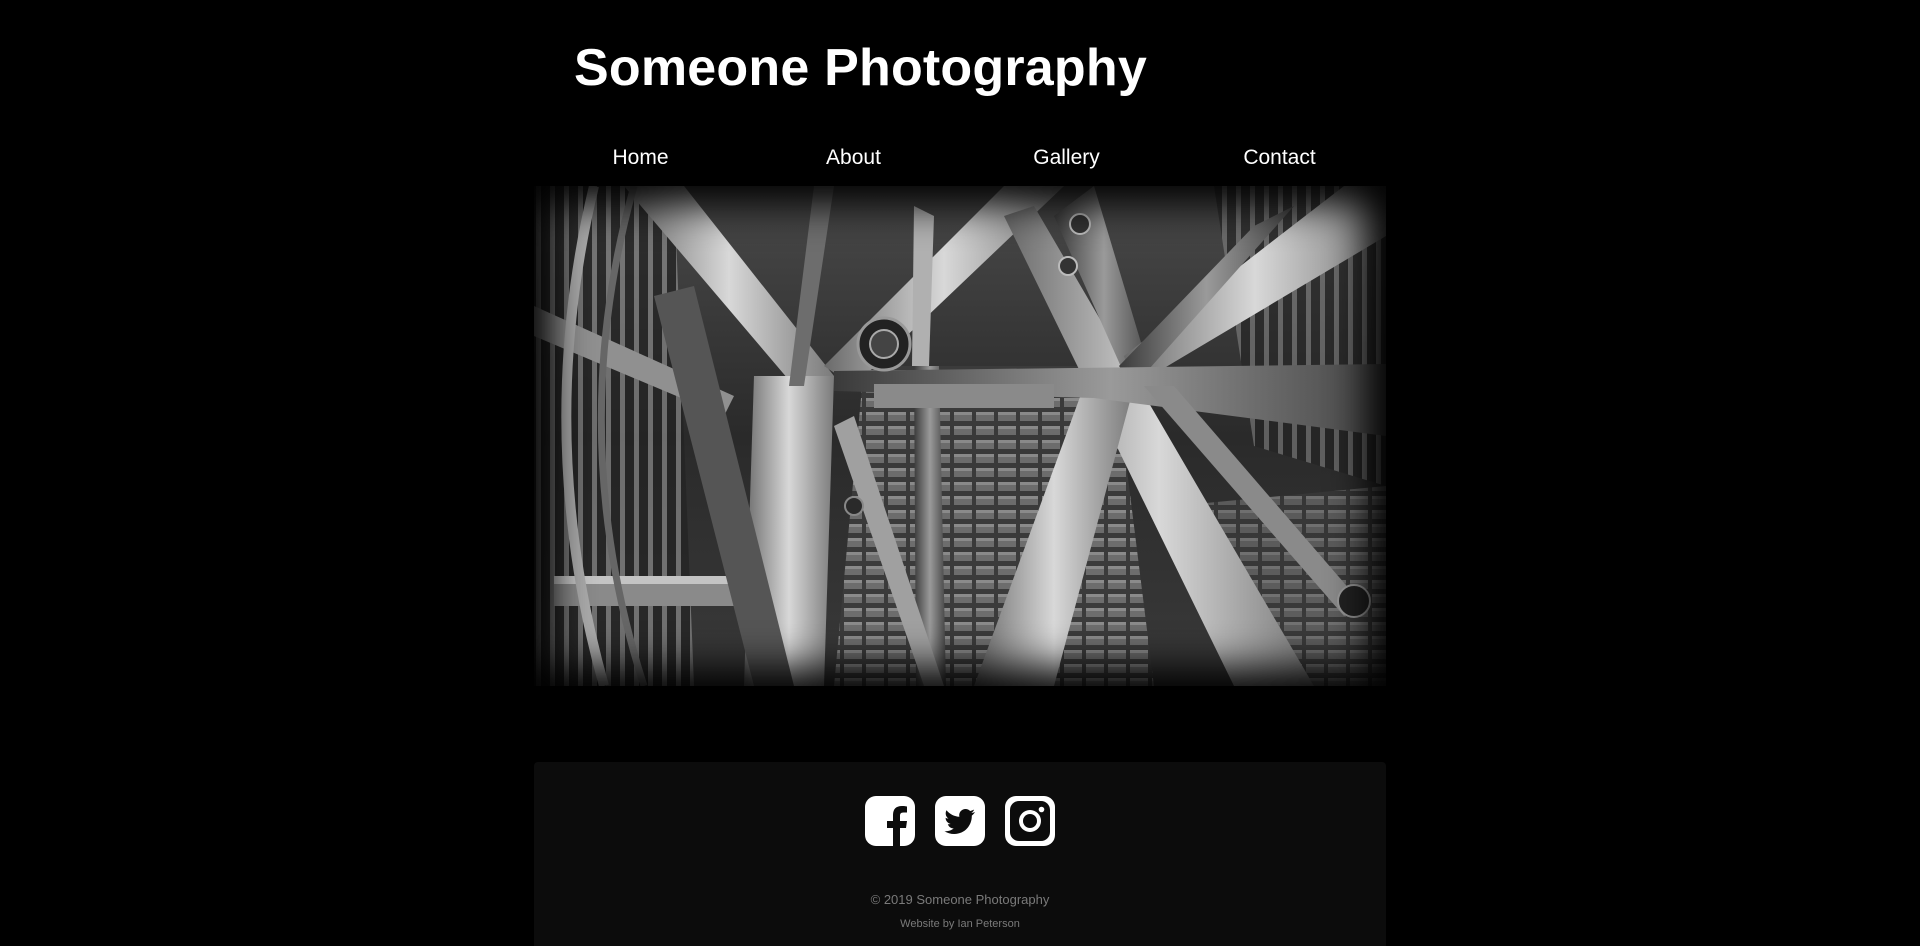  What do you see at coordinates (853, 158) in the screenshot?
I see `nav-item-about: About` at bounding box center [853, 158].